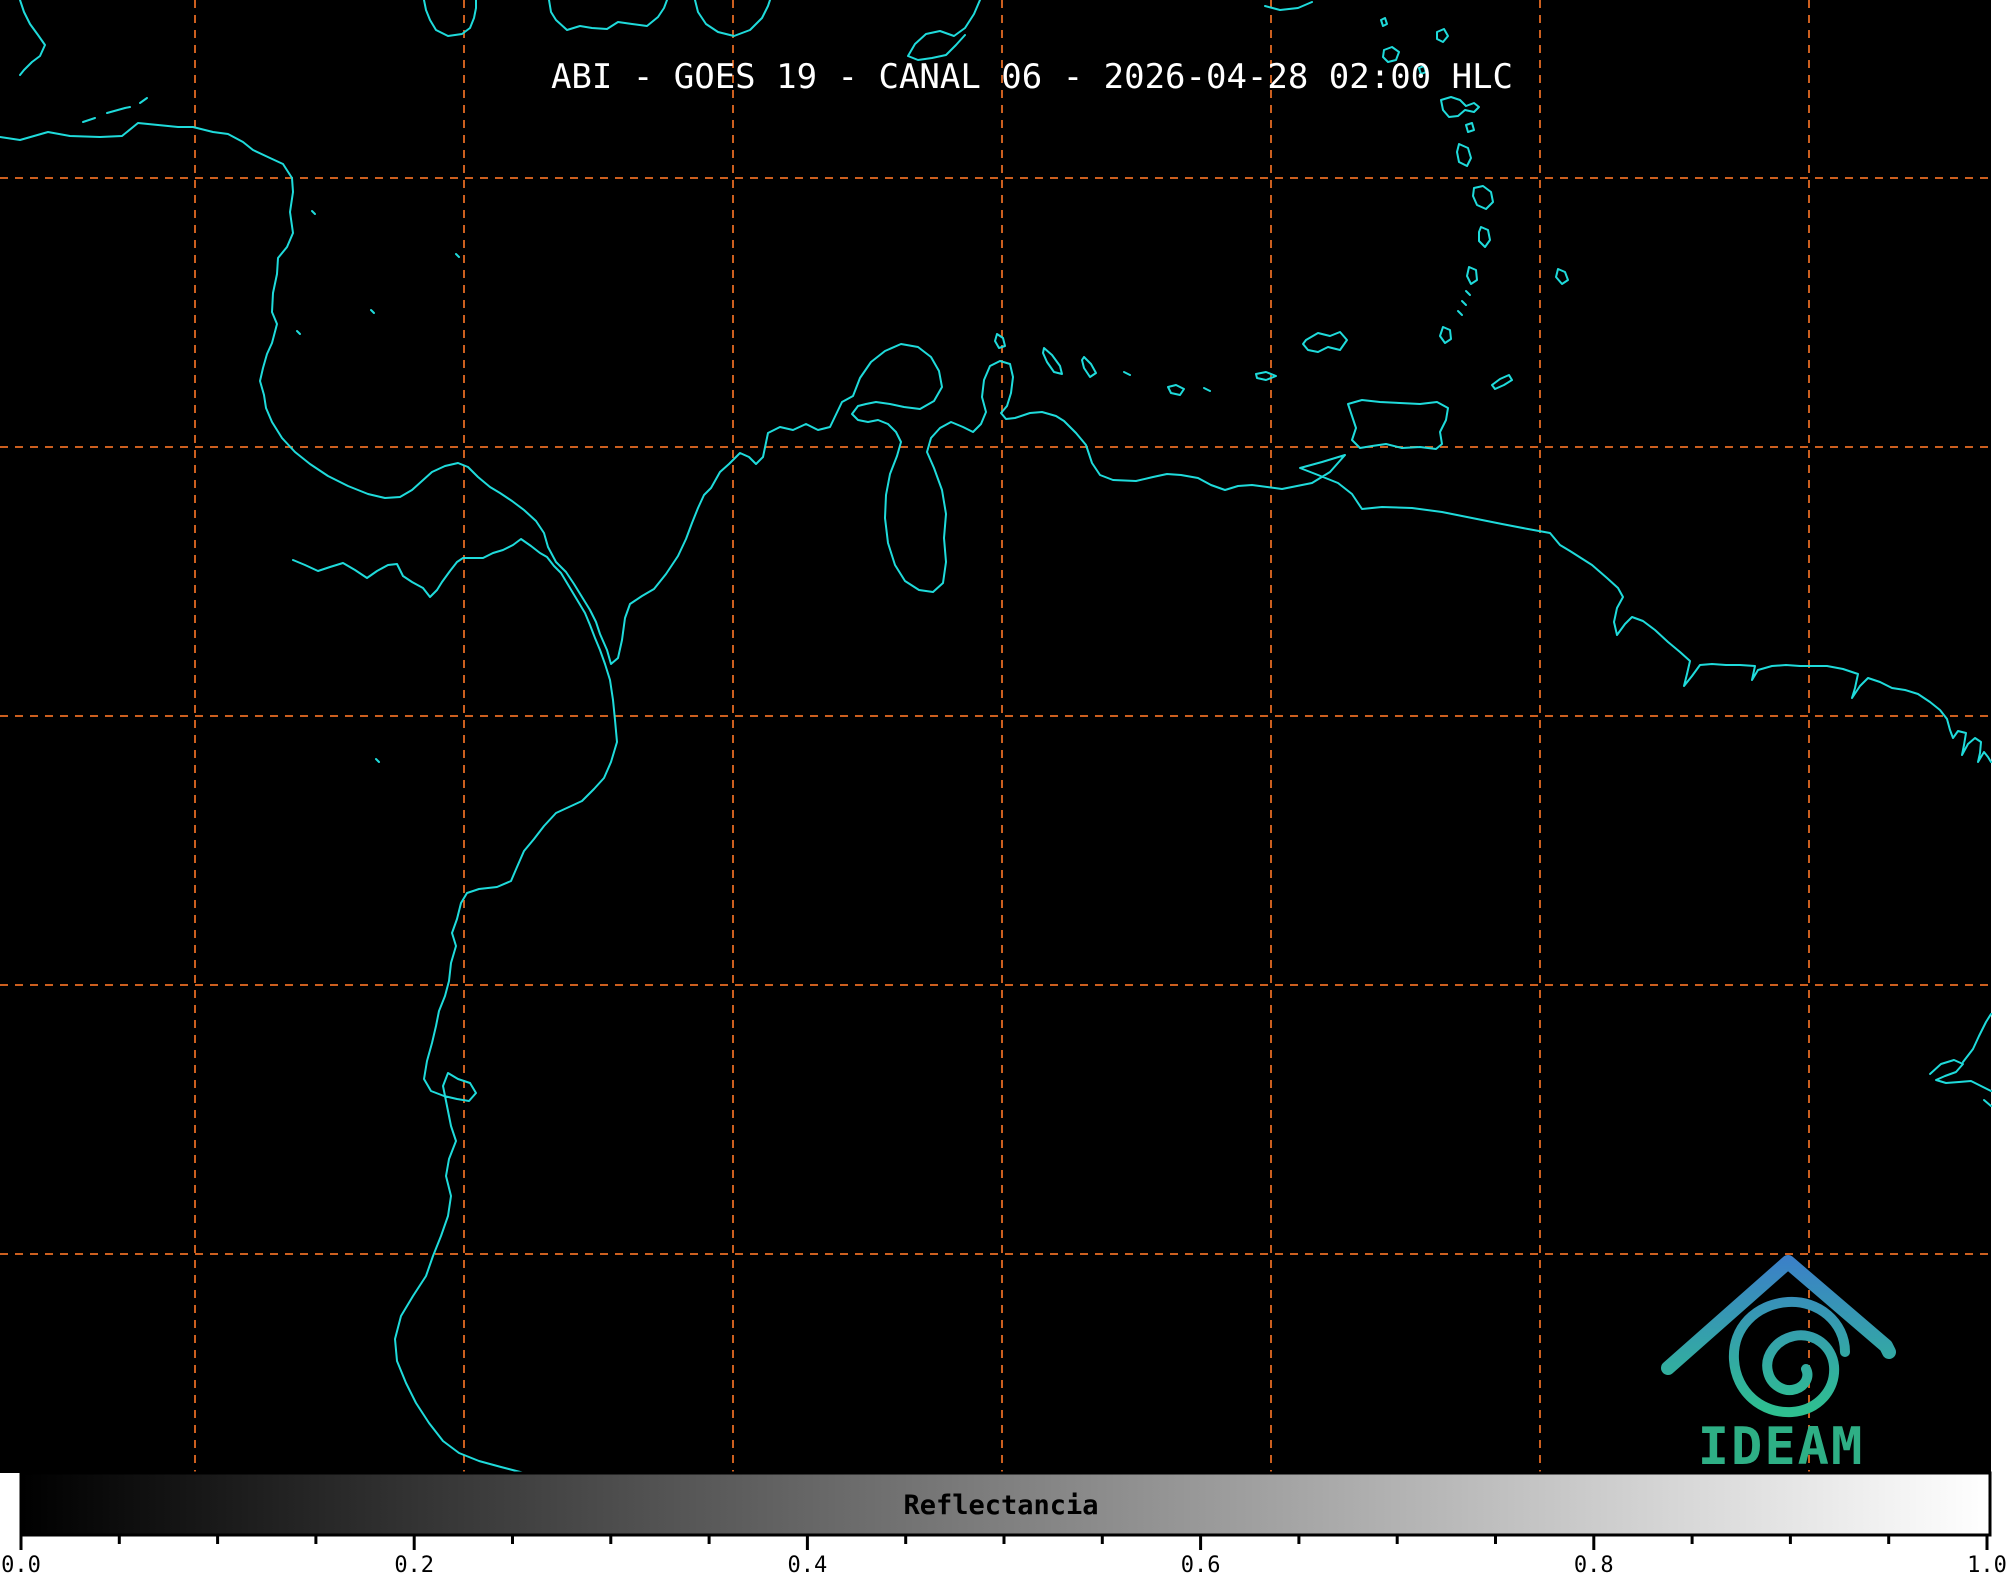 The width and height of the screenshot is (2011, 1577). Describe the element at coordinates (1004, 1556) in the screenshot. I see `colorbar-ticks: 0.0 0.2 0.4 0.6 0.8 1.0` at that location.